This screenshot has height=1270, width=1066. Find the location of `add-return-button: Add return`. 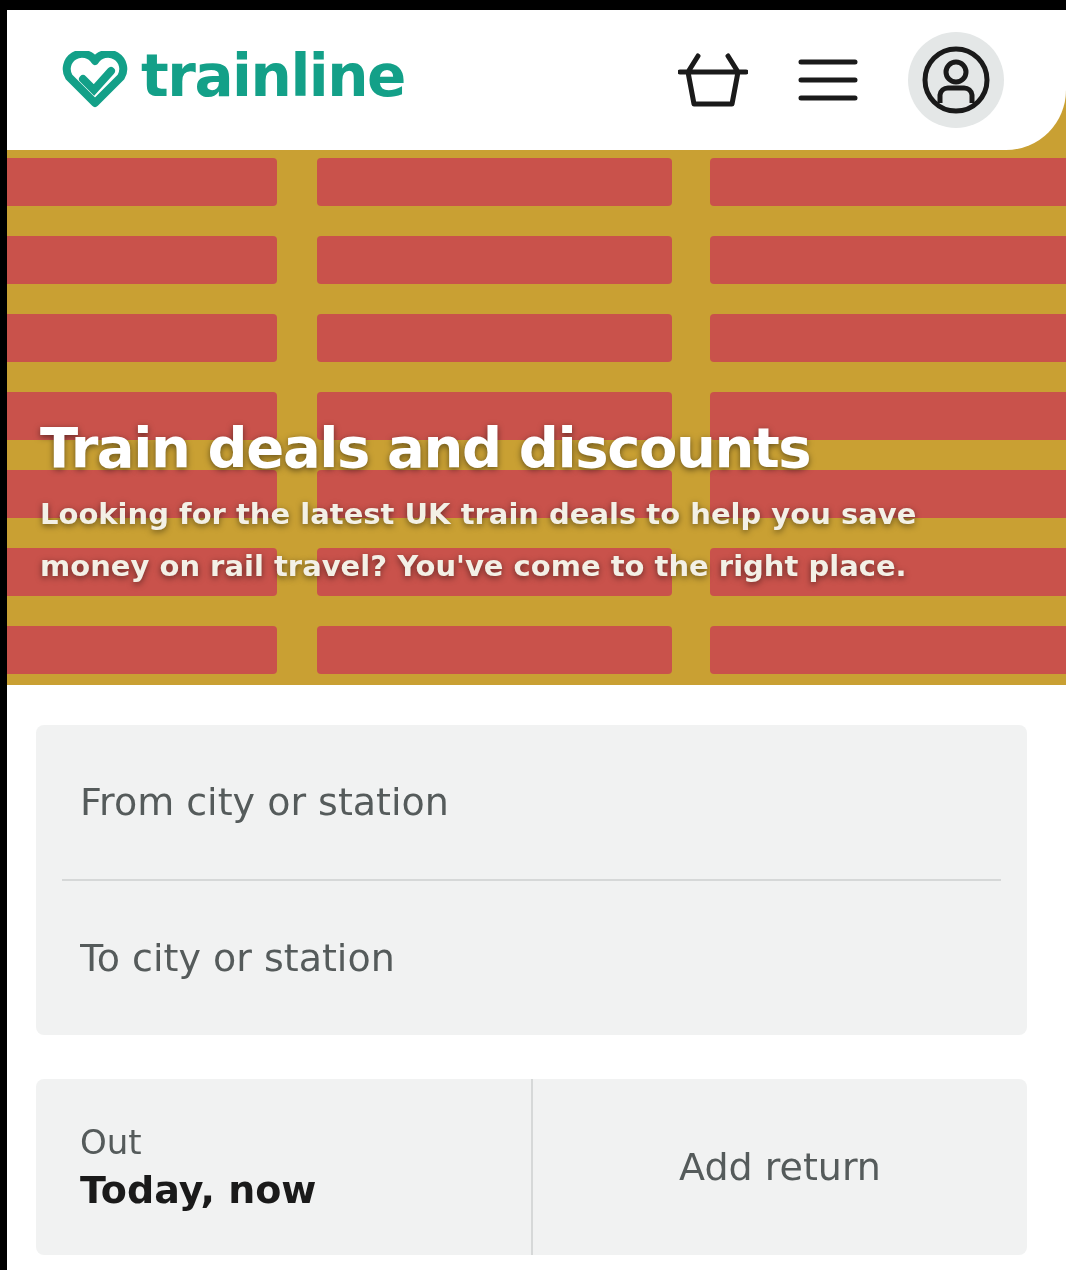

add-return-button: Add return is located at coordinates (780, 1167).